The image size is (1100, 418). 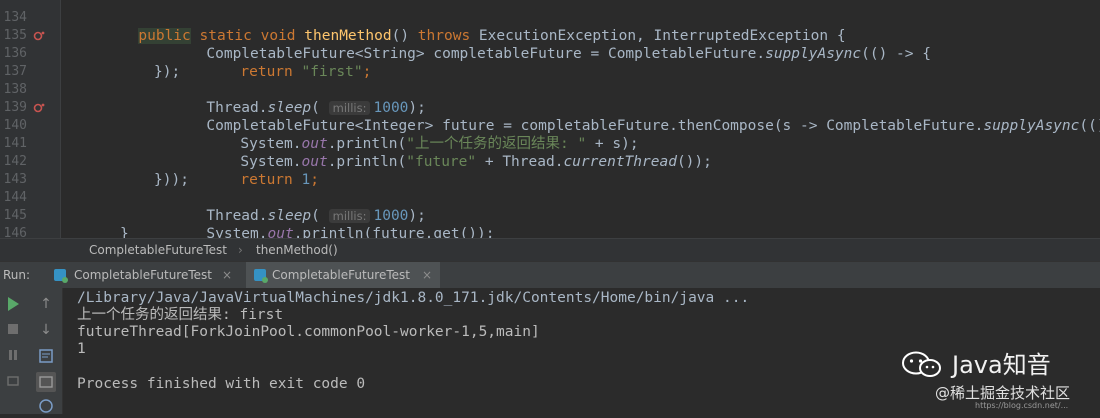 What do you see at coordinates (550, 222) in the screenshot?
I see `code-line-145: 145 System.out.println(future.get());` at bounding box center [550, 222].